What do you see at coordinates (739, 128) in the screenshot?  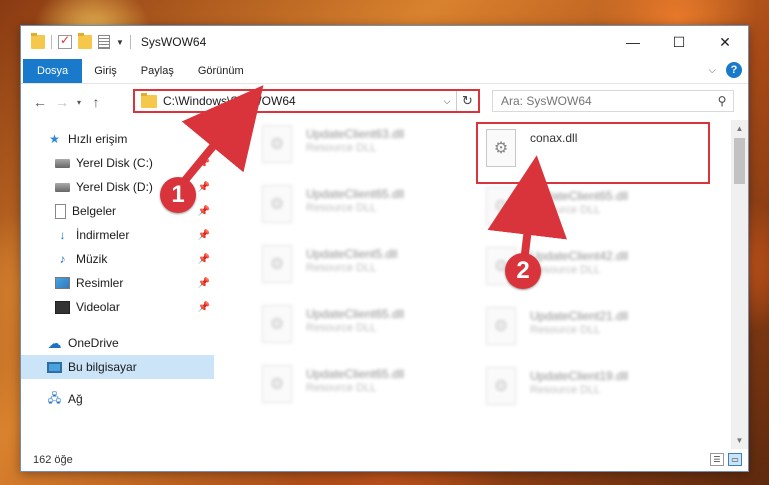 I see `scroll-up-arrow-icon: ▲` at bounding box center [739, 128].